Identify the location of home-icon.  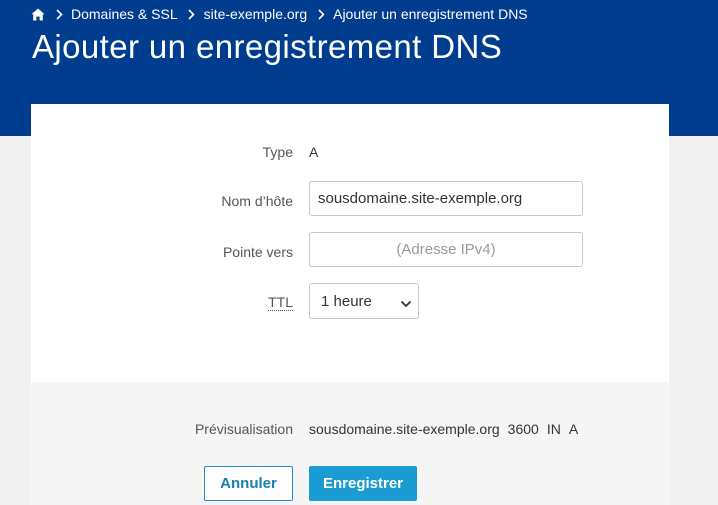
(38, 14).